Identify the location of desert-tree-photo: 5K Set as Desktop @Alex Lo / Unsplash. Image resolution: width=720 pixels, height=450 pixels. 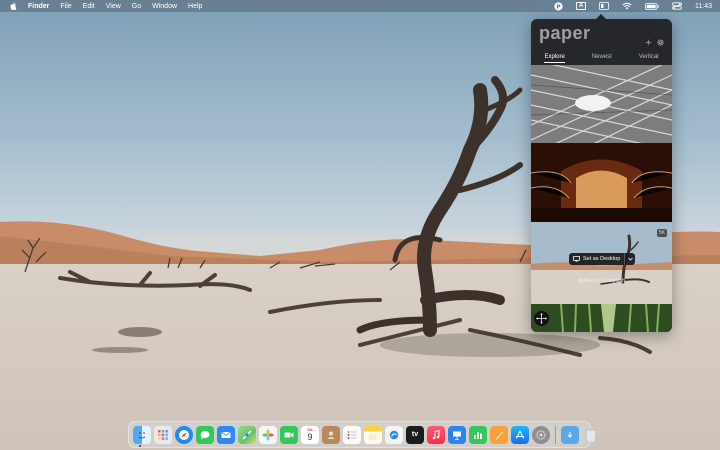
(601, 263).